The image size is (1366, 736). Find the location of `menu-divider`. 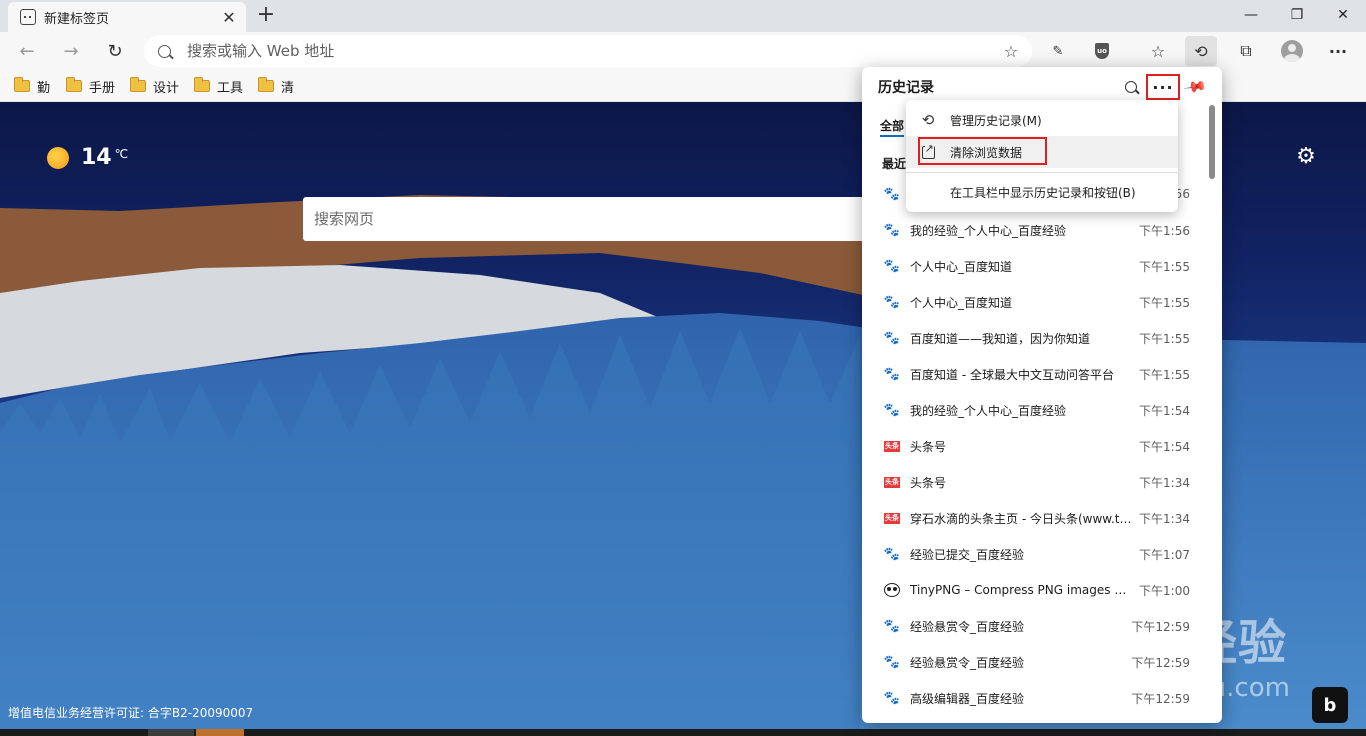

menu-divider is located at coordinates (1042, 172).